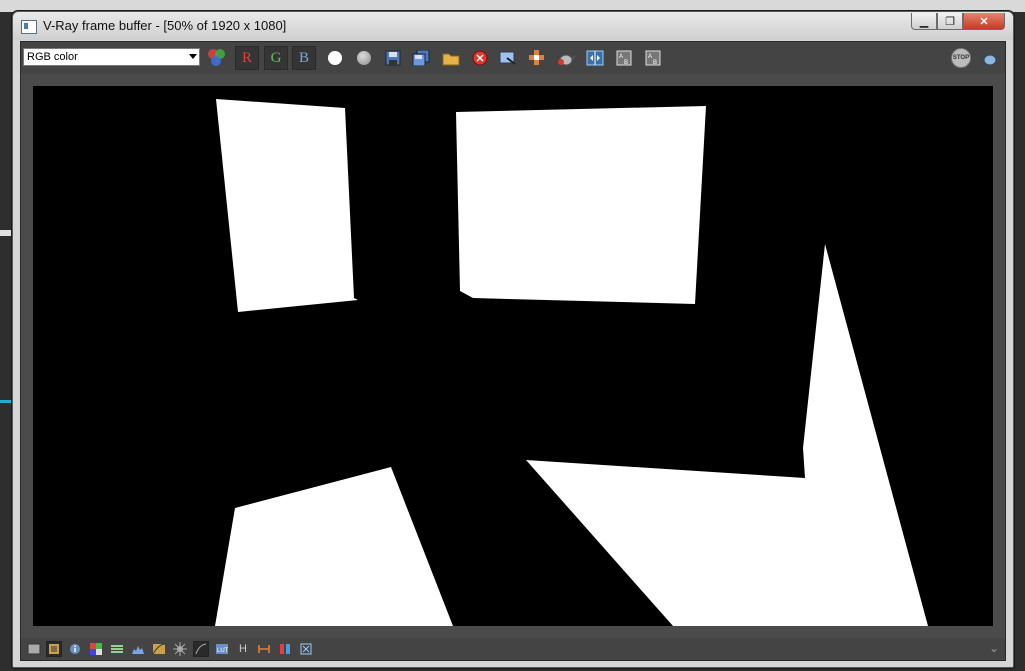 The width and height of the screenshot is (1025, 671). What do you see at coordinates (243, 649) in the screenshot?
I see `hsv-icon: H` at bounding box center [243, 649].